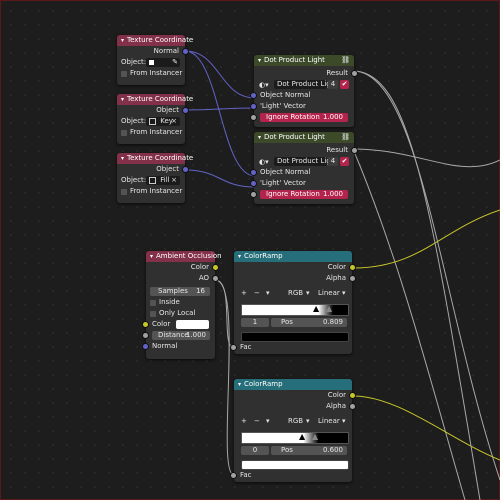  I want to click on stop-row: 0 Pos 0.600, so click(293, 450).